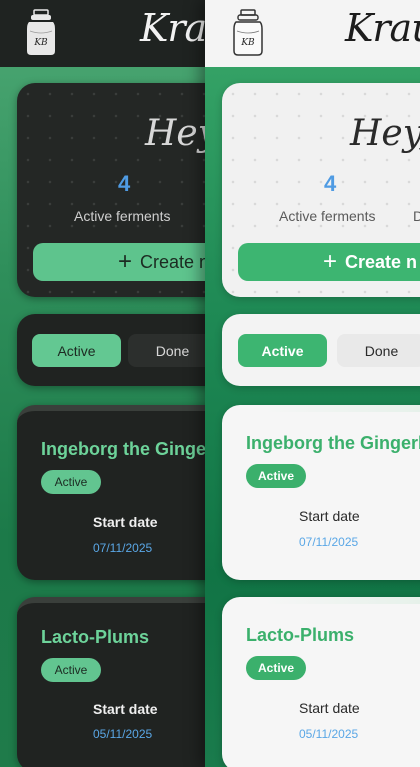  What do you see at coordinates (416, 216) in the screenshot?
I see `second-stat-label: D` at bounding box center [416, 216].